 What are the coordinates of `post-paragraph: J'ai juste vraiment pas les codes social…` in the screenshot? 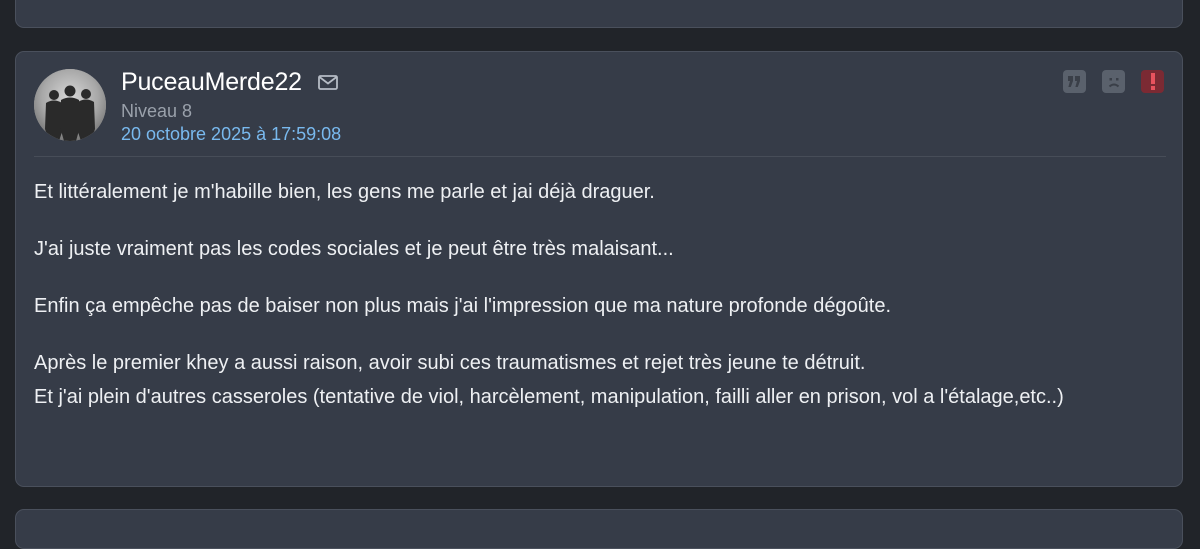 It's located at (354, 249).